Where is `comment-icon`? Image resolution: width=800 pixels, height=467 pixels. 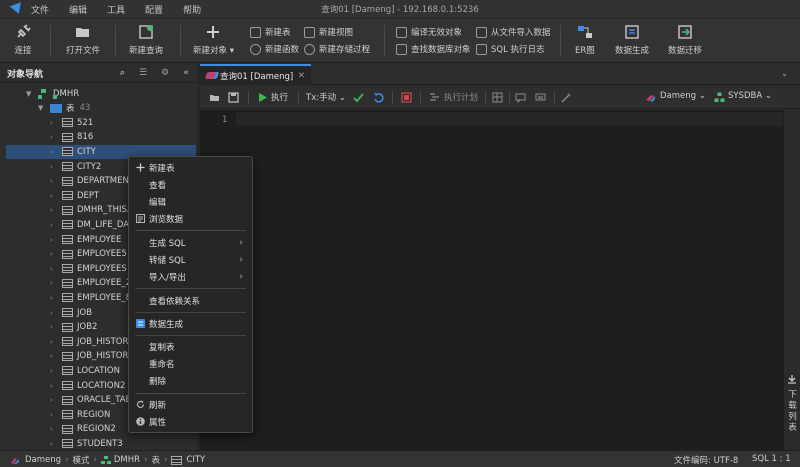
comment-icon is located at coordinates (520, 97).